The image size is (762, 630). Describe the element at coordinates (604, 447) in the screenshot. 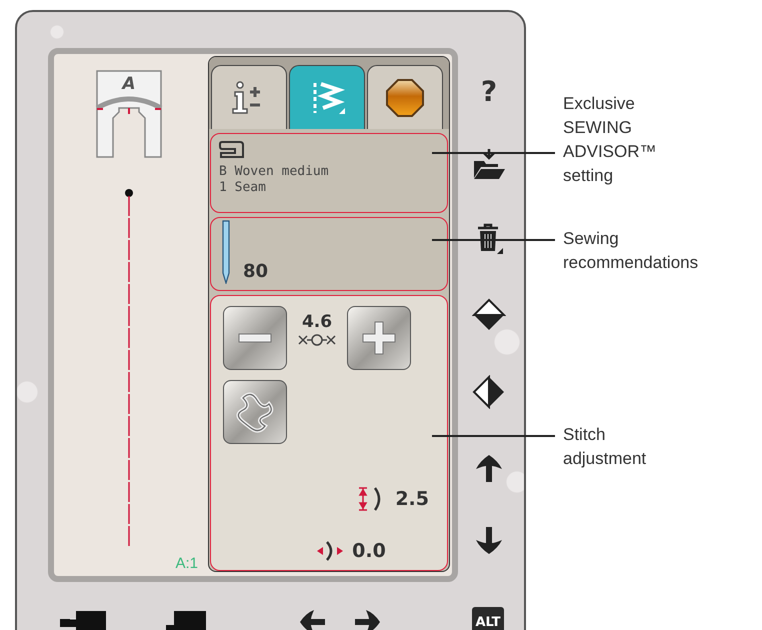

I see `callout-label: Stitch adjustment` at that location.